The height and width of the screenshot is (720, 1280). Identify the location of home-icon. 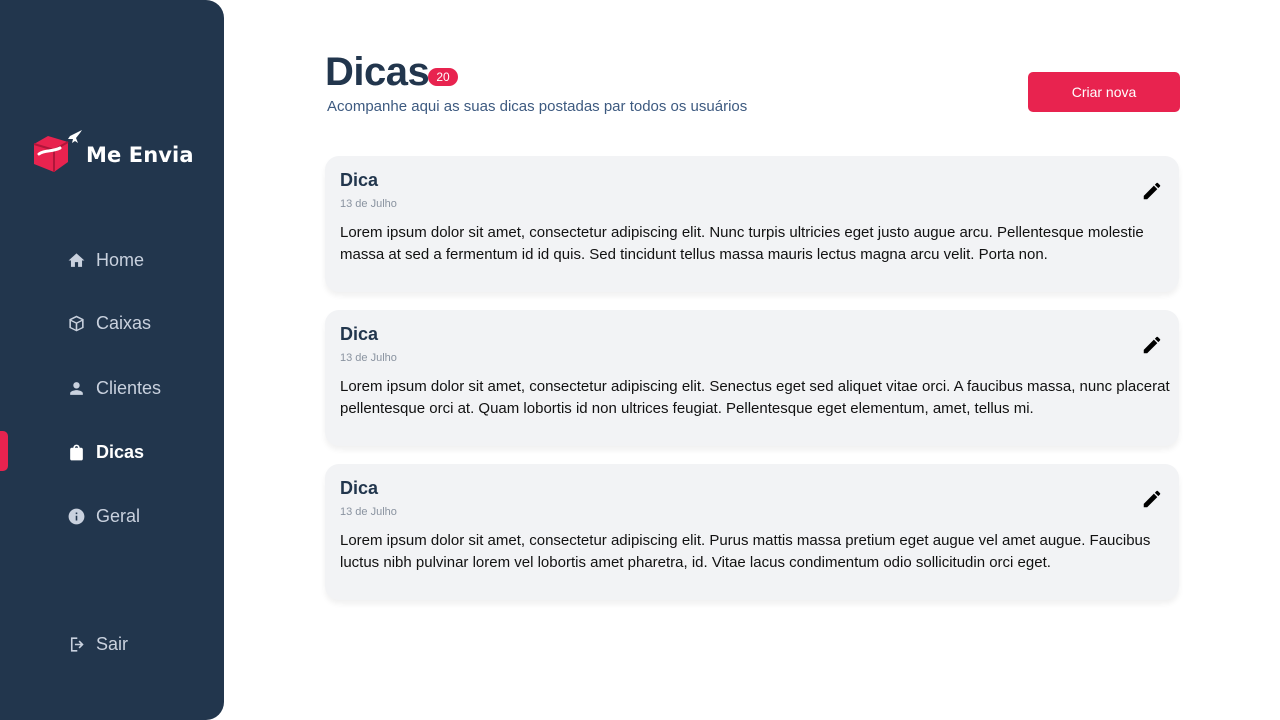
(76, 260).